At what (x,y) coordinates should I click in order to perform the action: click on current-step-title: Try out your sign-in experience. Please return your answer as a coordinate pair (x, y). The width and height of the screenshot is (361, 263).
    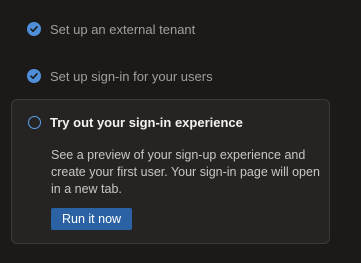
    Looking at the image, I should click on (146, 122).